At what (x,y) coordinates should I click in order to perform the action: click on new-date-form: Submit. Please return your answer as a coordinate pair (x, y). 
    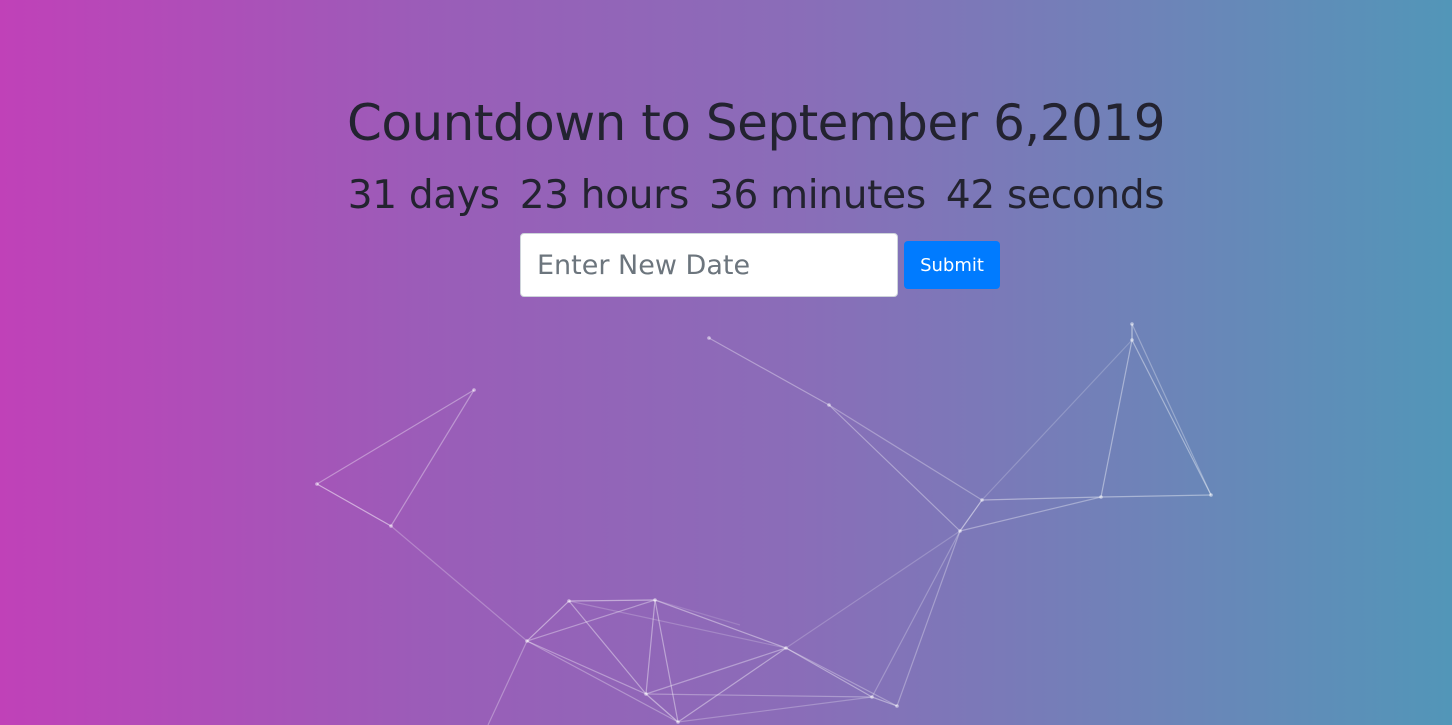
    Looking at the image, I should click on (760, 265).